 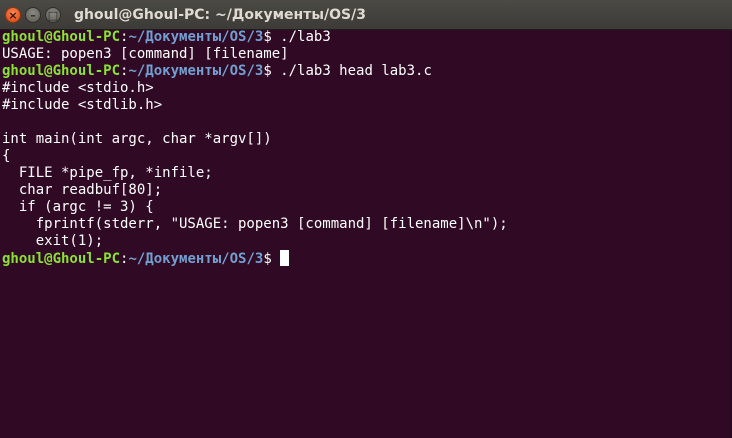 What do you see at coordinates (107, 173) in the screenshot?
I see `output-line: FILE *pipe_fp, *infile;` at bounding box center [107, 173].